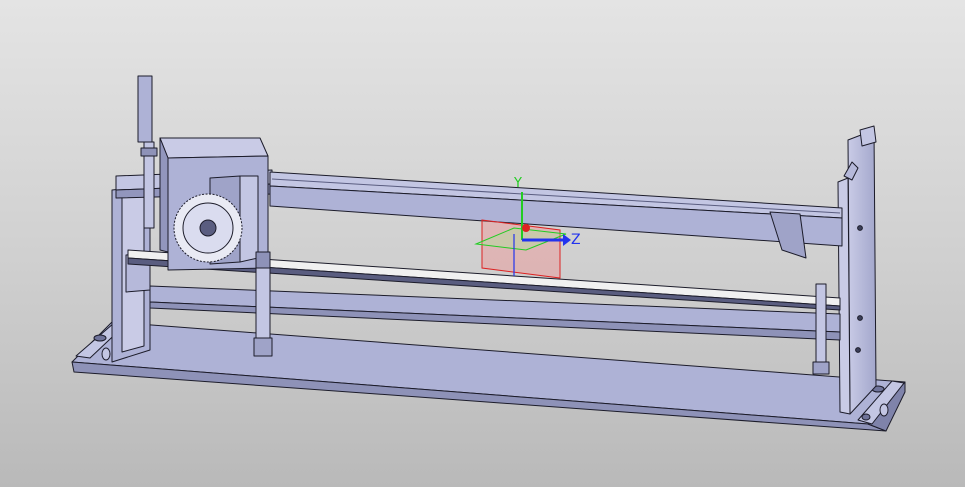 The image size is (965, 487). Describe the element at coordinates (576, 240) in the screenshot. I see `z-axis-label: Z` at that location.